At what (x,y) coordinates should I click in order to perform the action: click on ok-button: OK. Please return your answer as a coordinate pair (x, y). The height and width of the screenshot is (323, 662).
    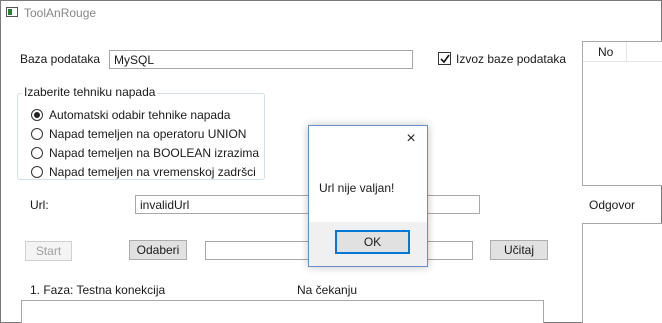
    Looking at the image, I should click on (372, 242).